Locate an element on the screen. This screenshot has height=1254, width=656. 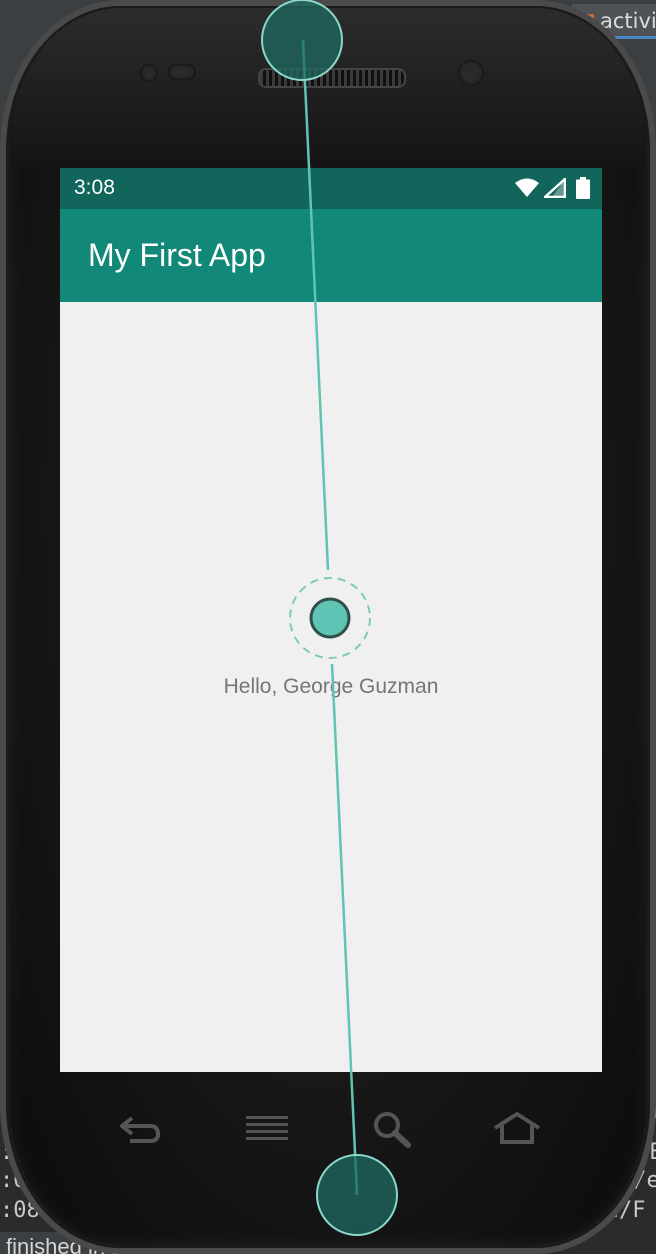
status-time: 3:08 is located at coordinates (94, 187).